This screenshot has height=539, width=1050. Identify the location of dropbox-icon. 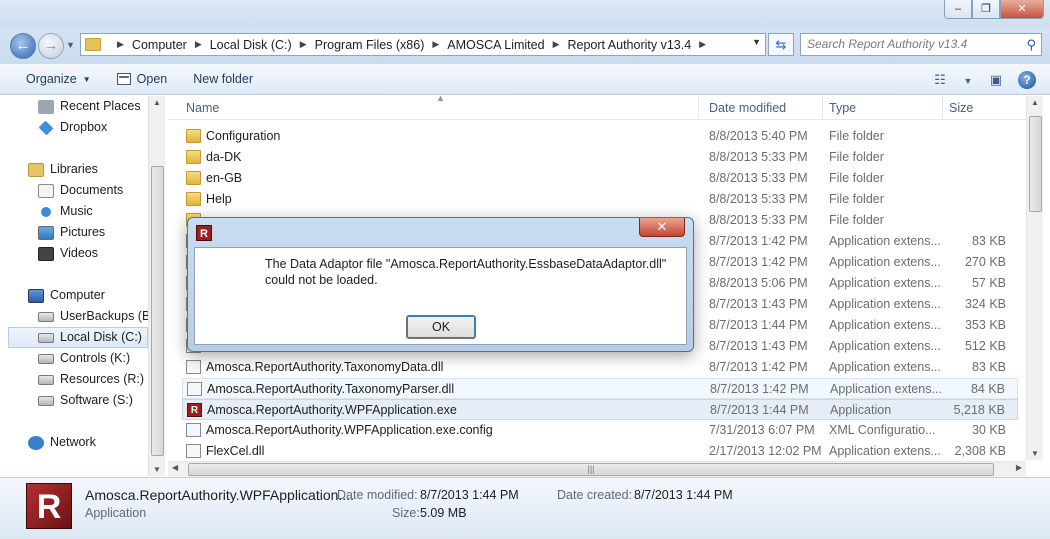
(46, 127).